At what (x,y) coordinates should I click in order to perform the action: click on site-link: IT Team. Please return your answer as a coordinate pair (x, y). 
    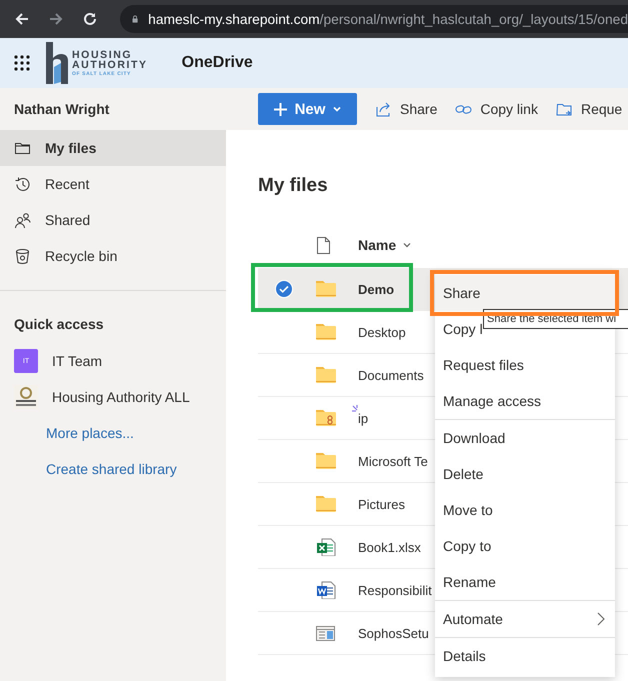
    Looking at the image, I should click on (77, 361).